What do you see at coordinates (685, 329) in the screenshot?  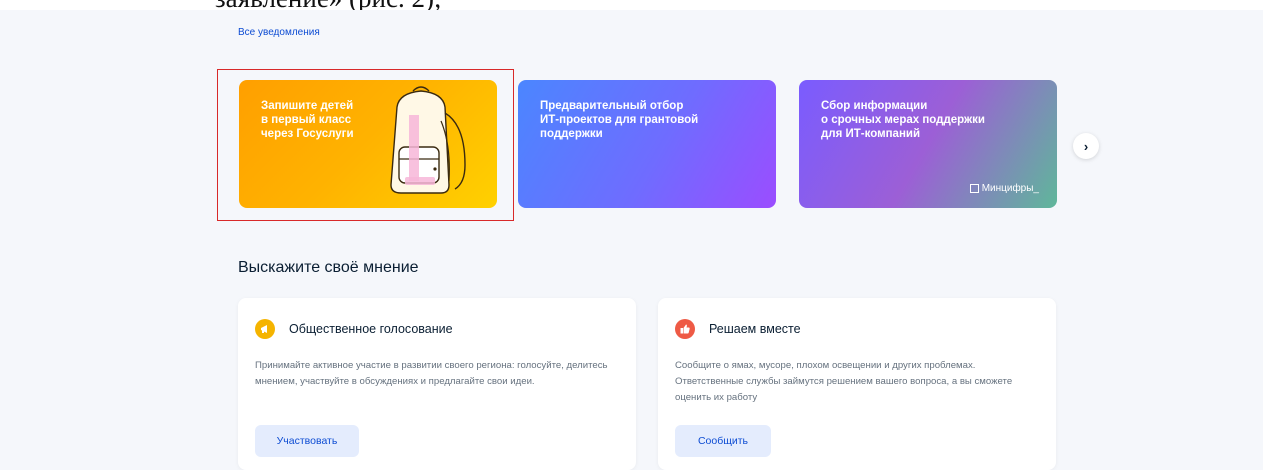 I see `thumbs-up-icon` at bounding box center [685, 329].